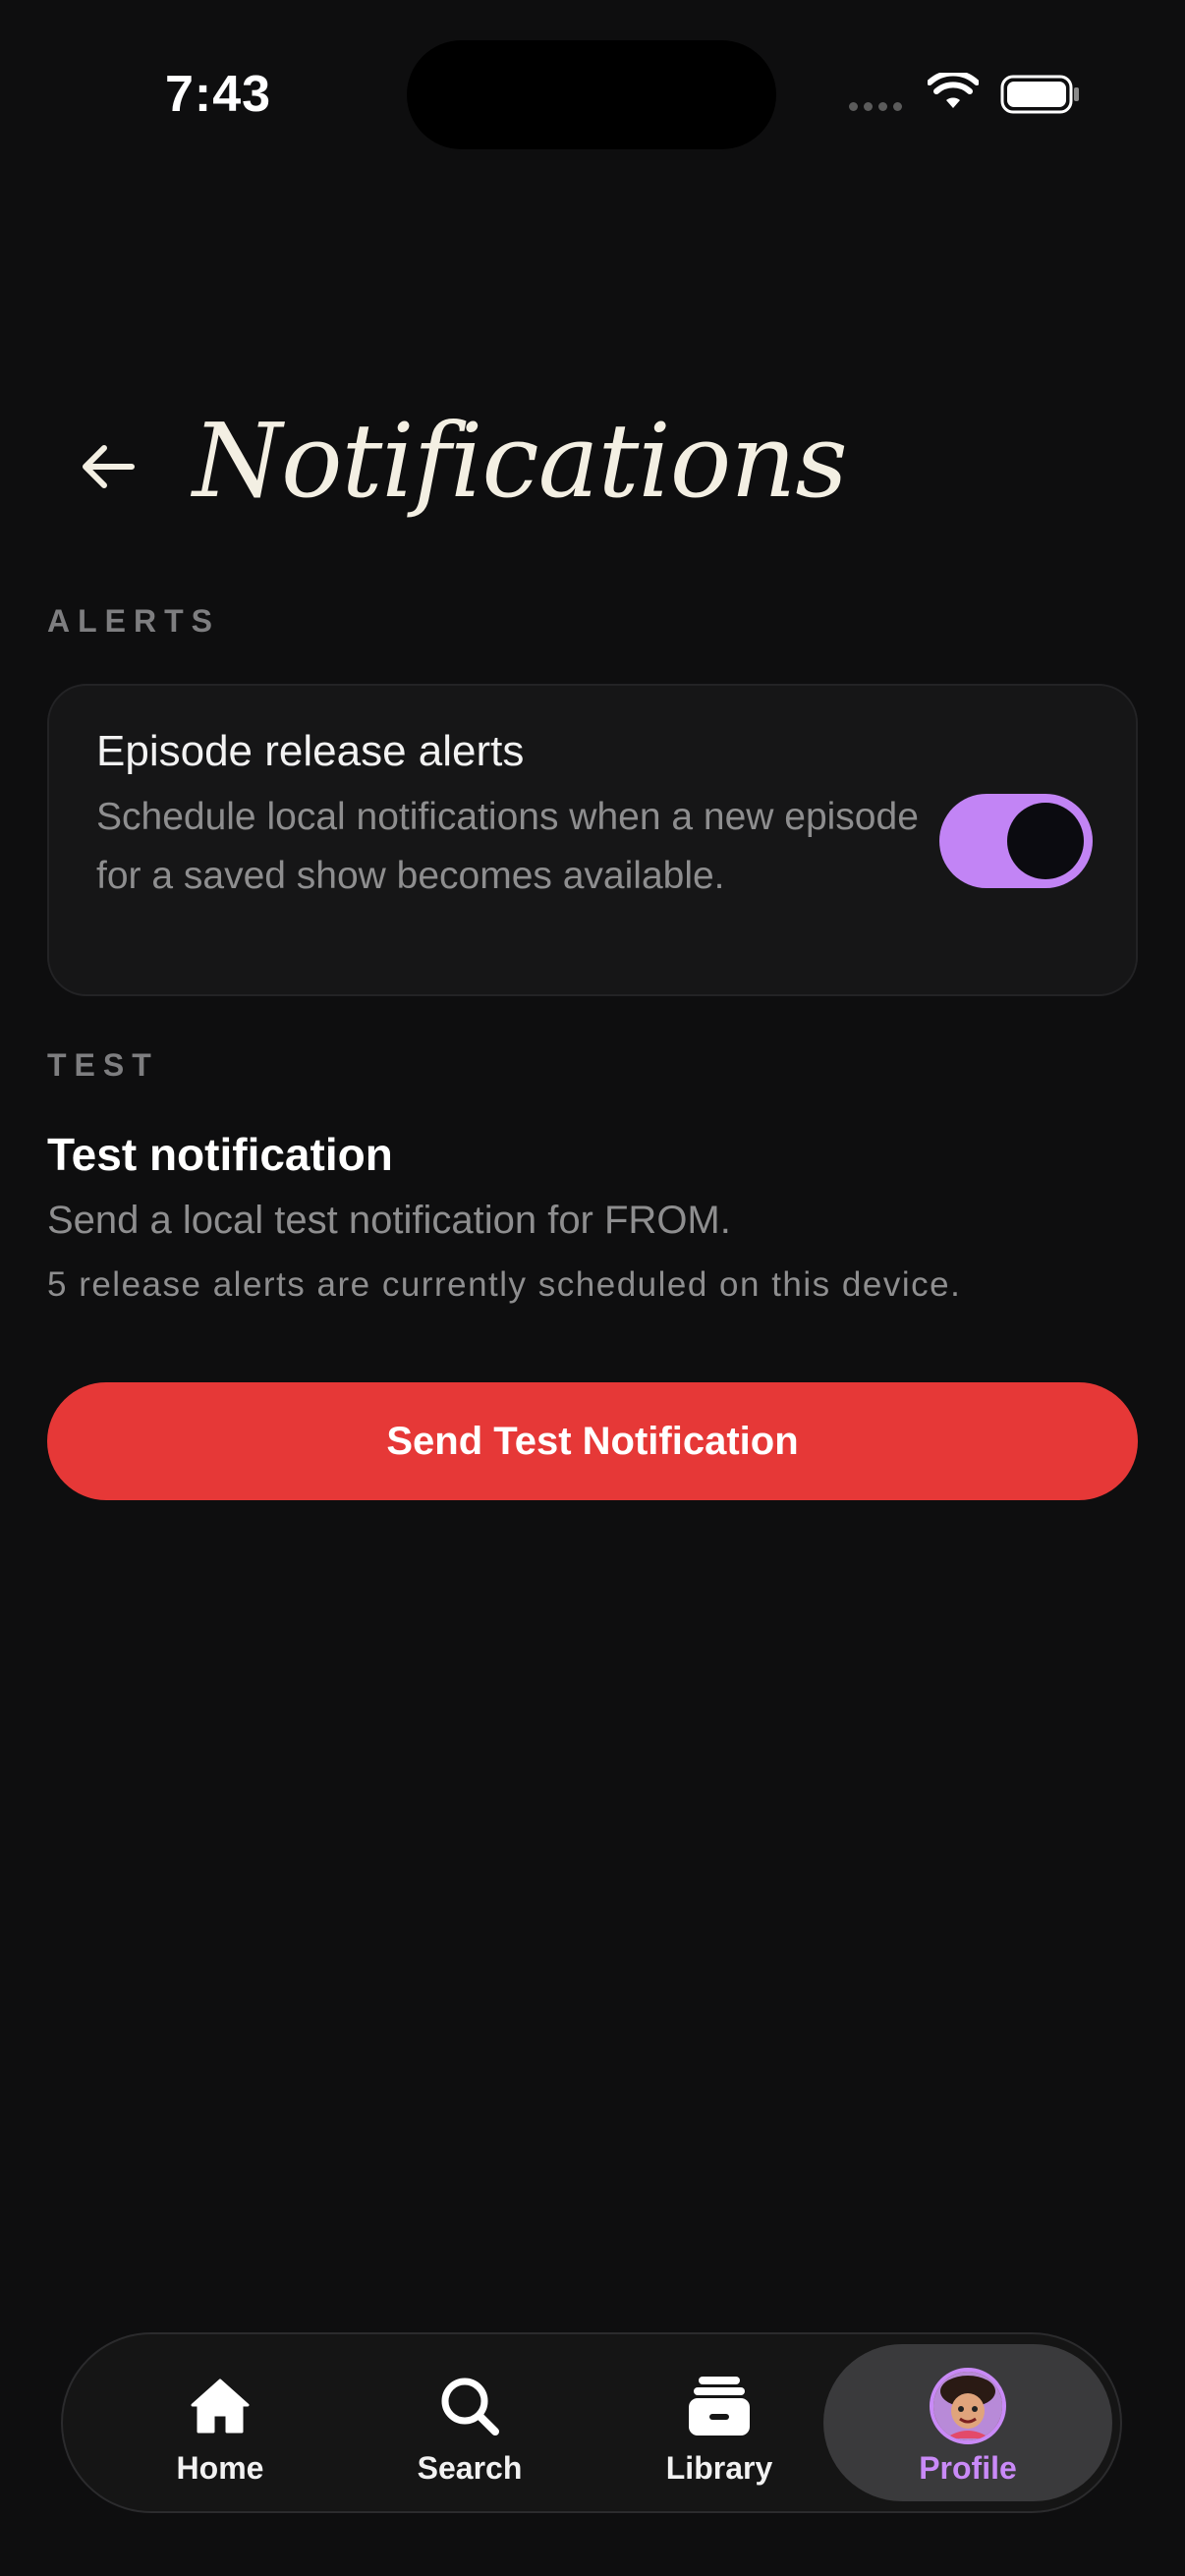 This screenshot has width=1185, height=2576. I want to click on episode-alerts-toggle, so click(1016, 841).